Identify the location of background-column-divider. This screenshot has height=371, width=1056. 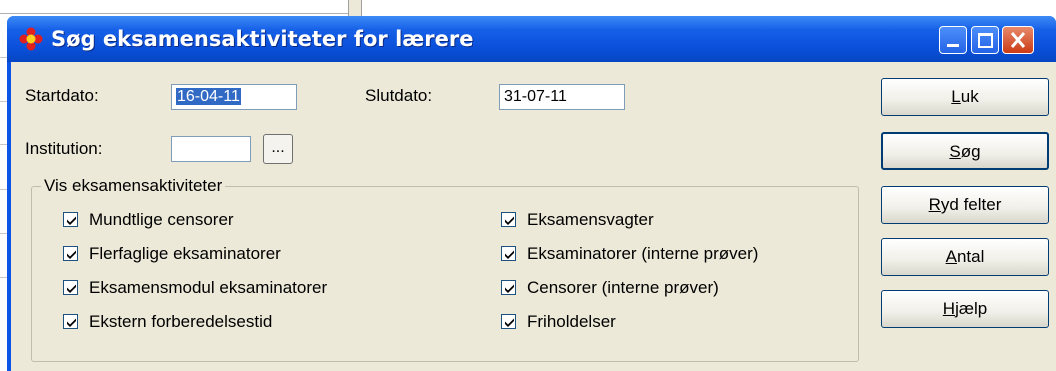
(355, 8).